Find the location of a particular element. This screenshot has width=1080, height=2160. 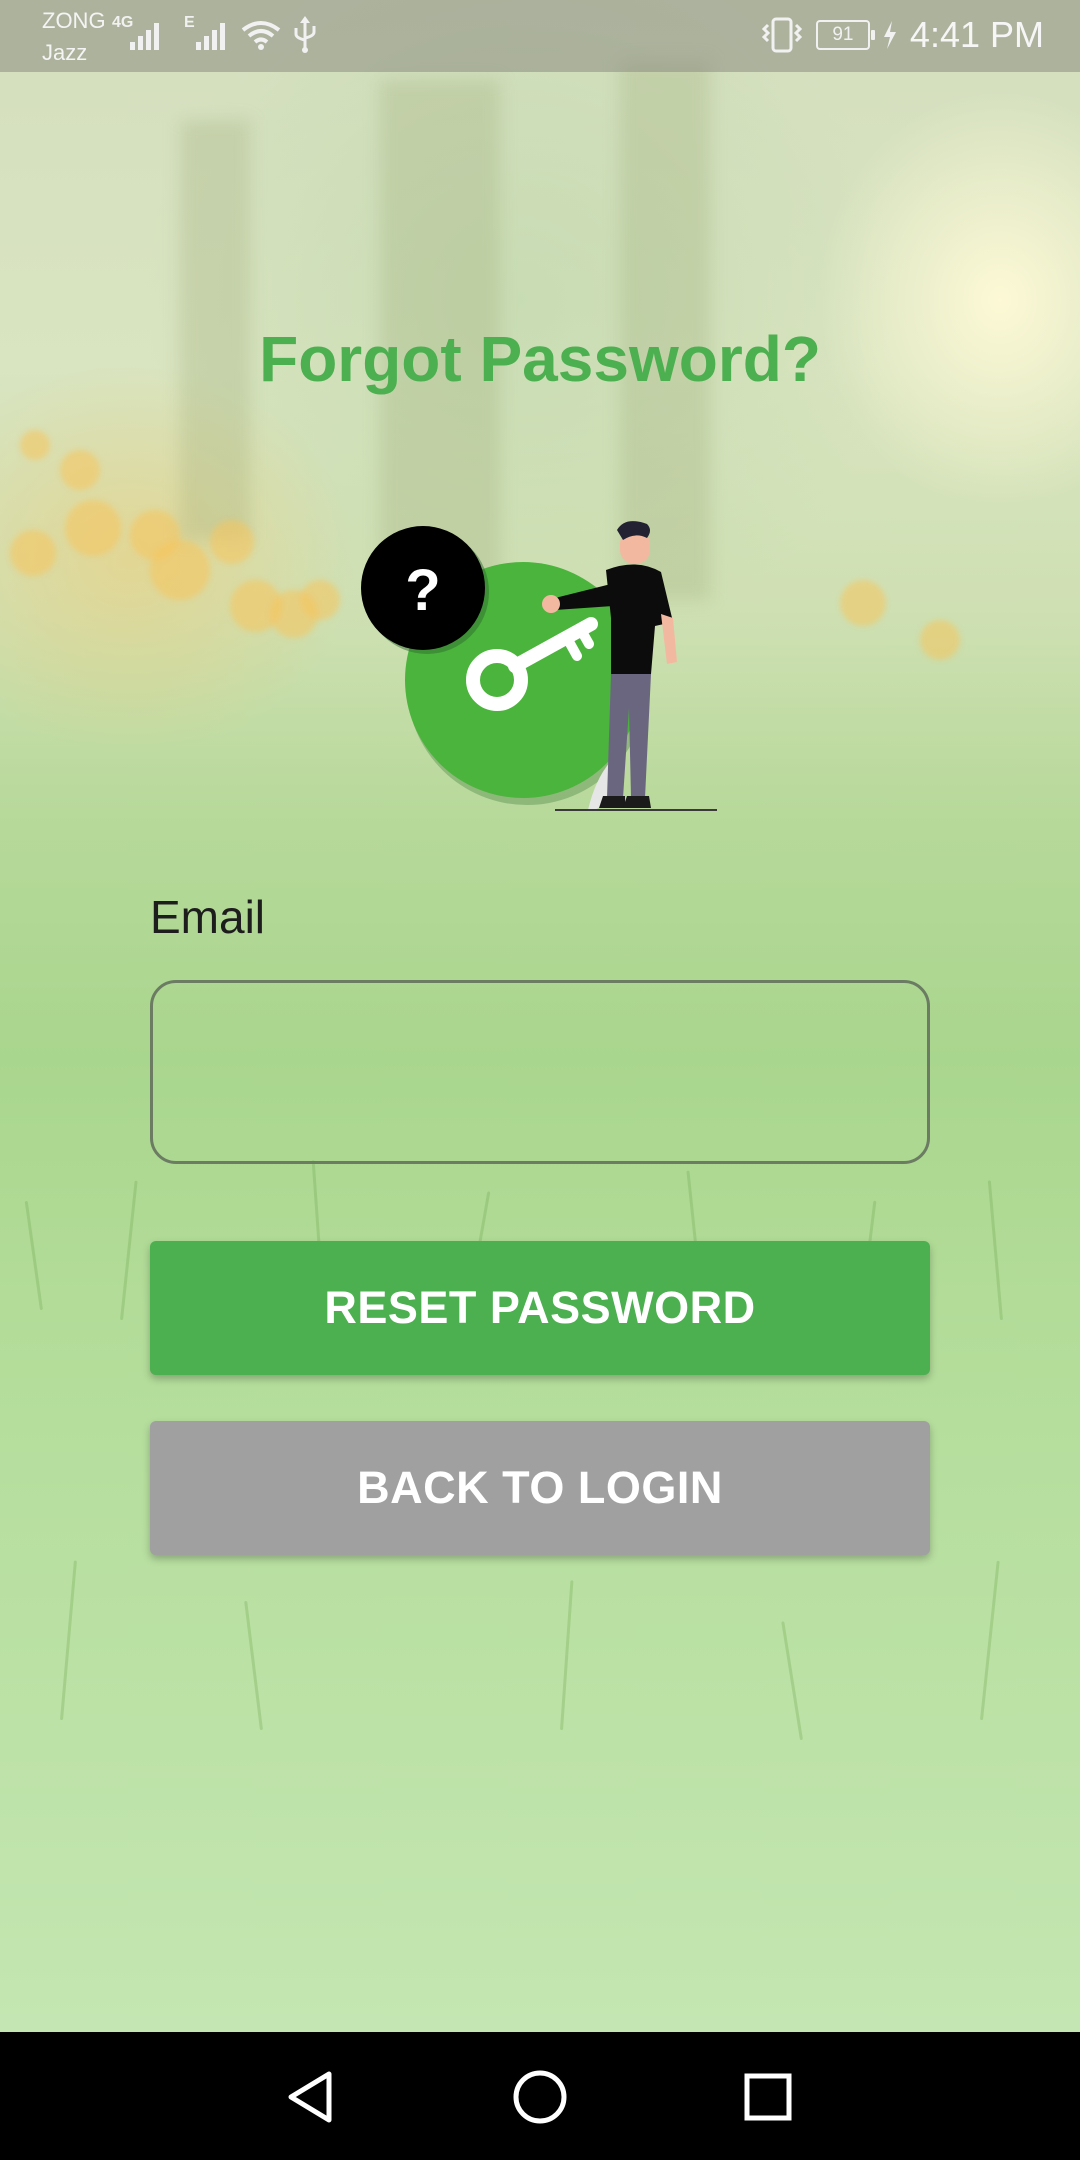

back-to-login-button: BACK TO LOGIN is located at coordinates (540, 1488).